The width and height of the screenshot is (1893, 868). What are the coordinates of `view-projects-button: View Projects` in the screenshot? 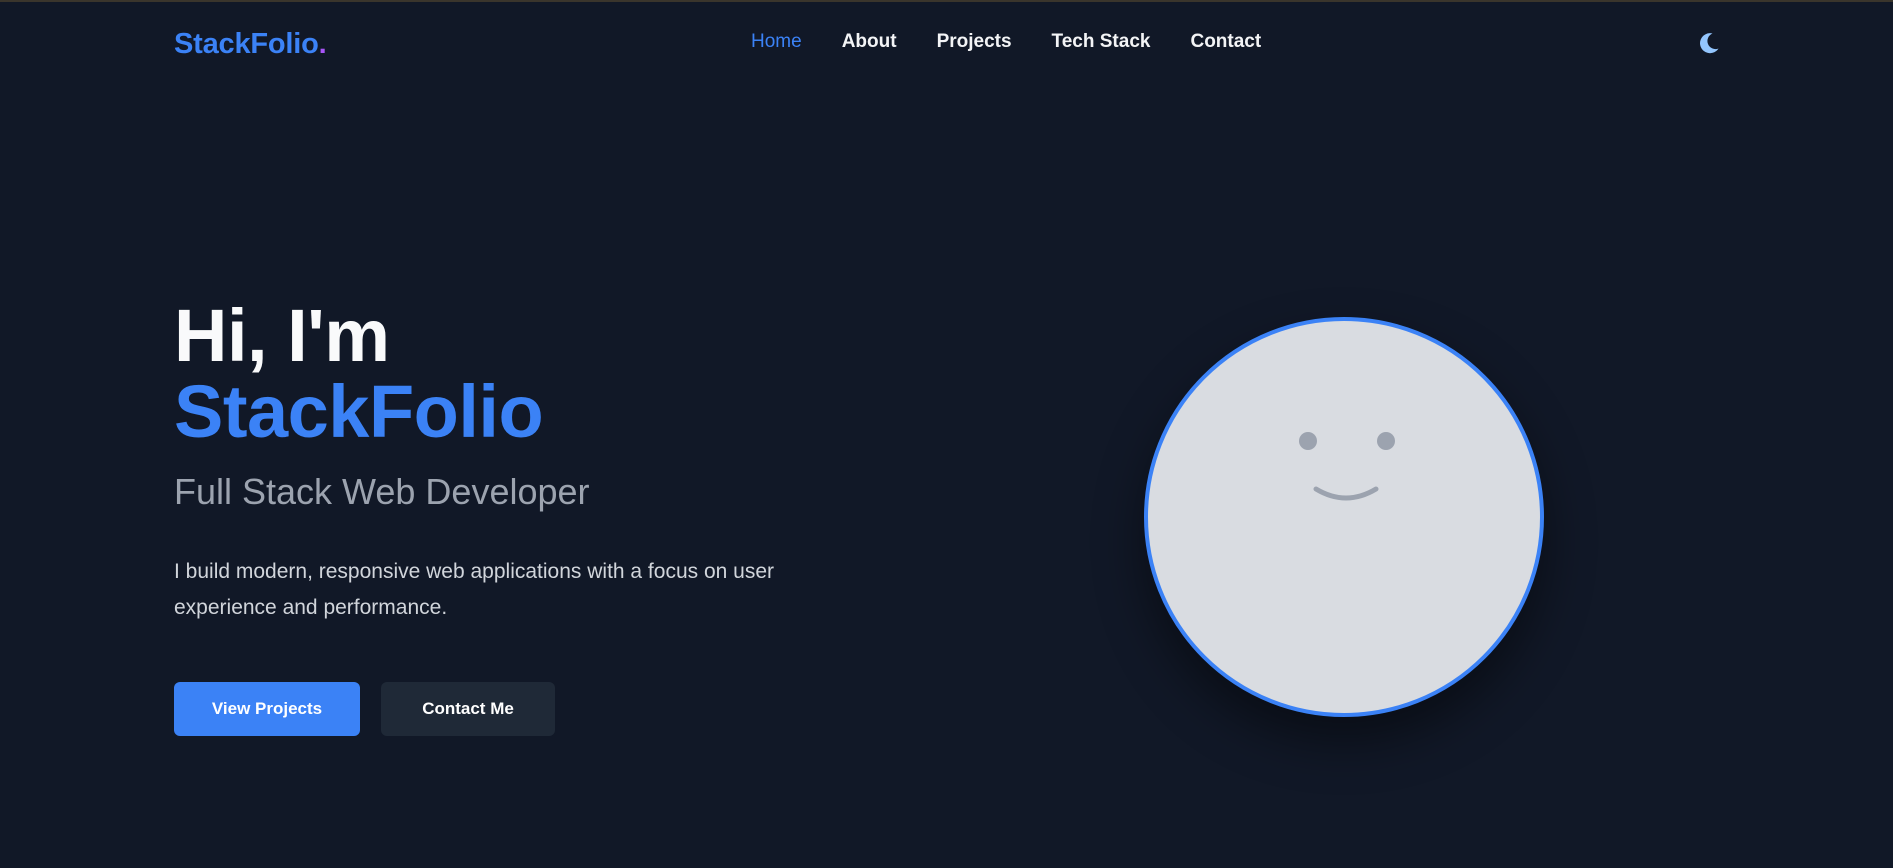 It's located at (267, 709).